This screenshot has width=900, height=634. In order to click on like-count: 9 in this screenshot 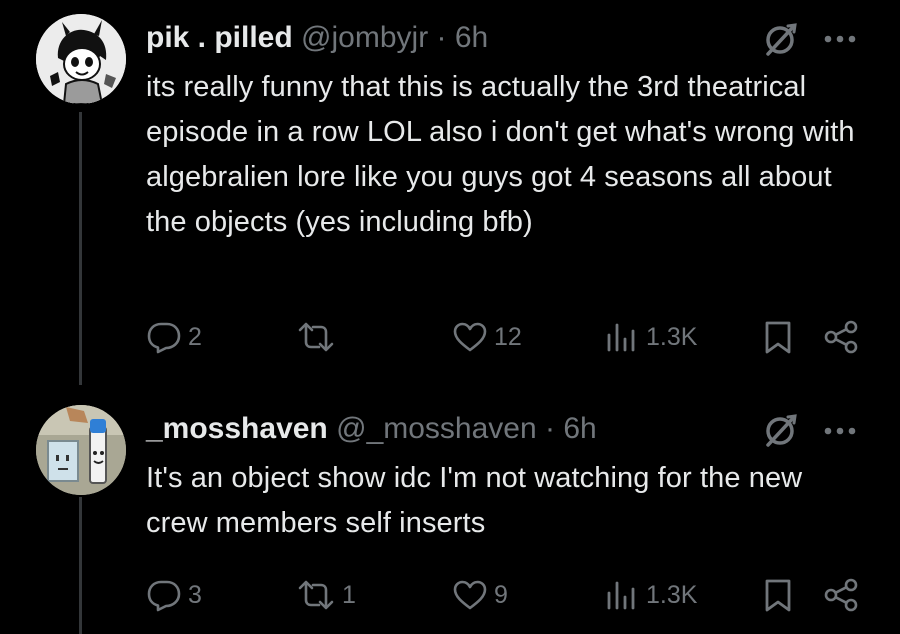, I will do `click(501, 594)`.